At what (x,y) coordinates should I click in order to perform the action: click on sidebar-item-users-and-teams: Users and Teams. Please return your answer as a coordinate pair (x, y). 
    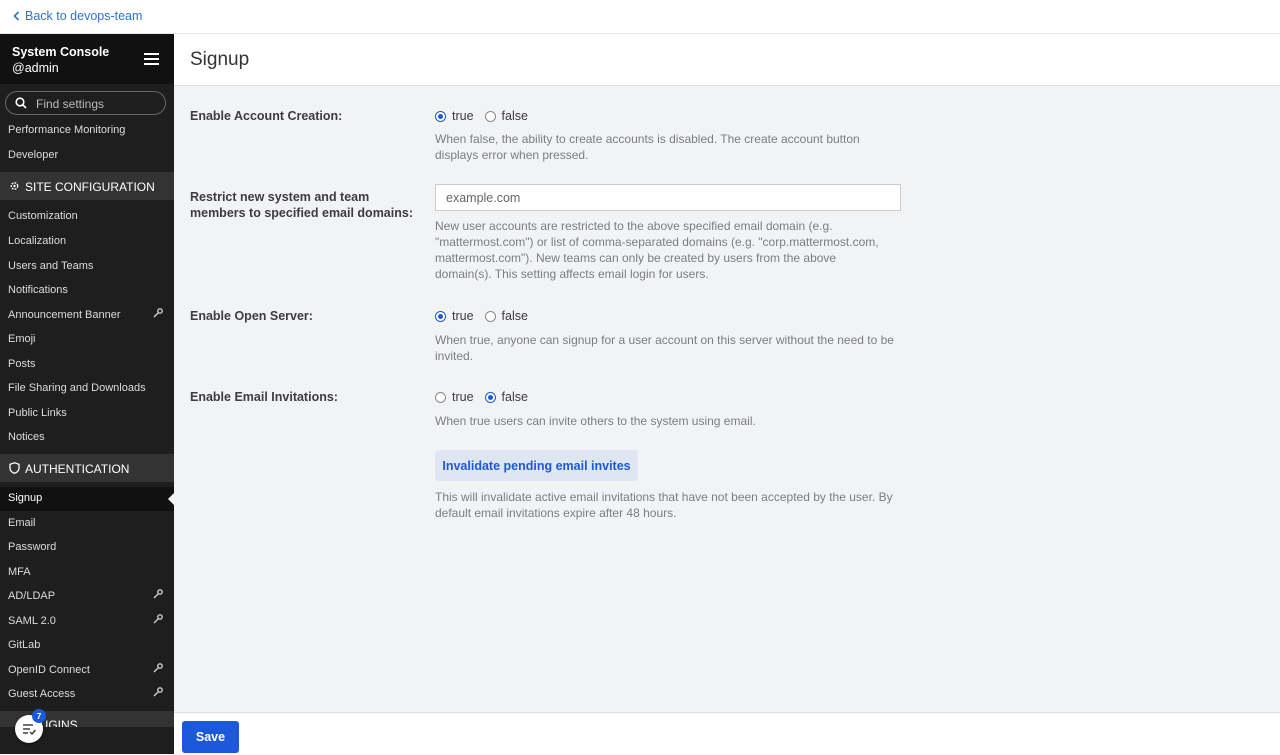
    Looking at the image, I should click on (87, 267).